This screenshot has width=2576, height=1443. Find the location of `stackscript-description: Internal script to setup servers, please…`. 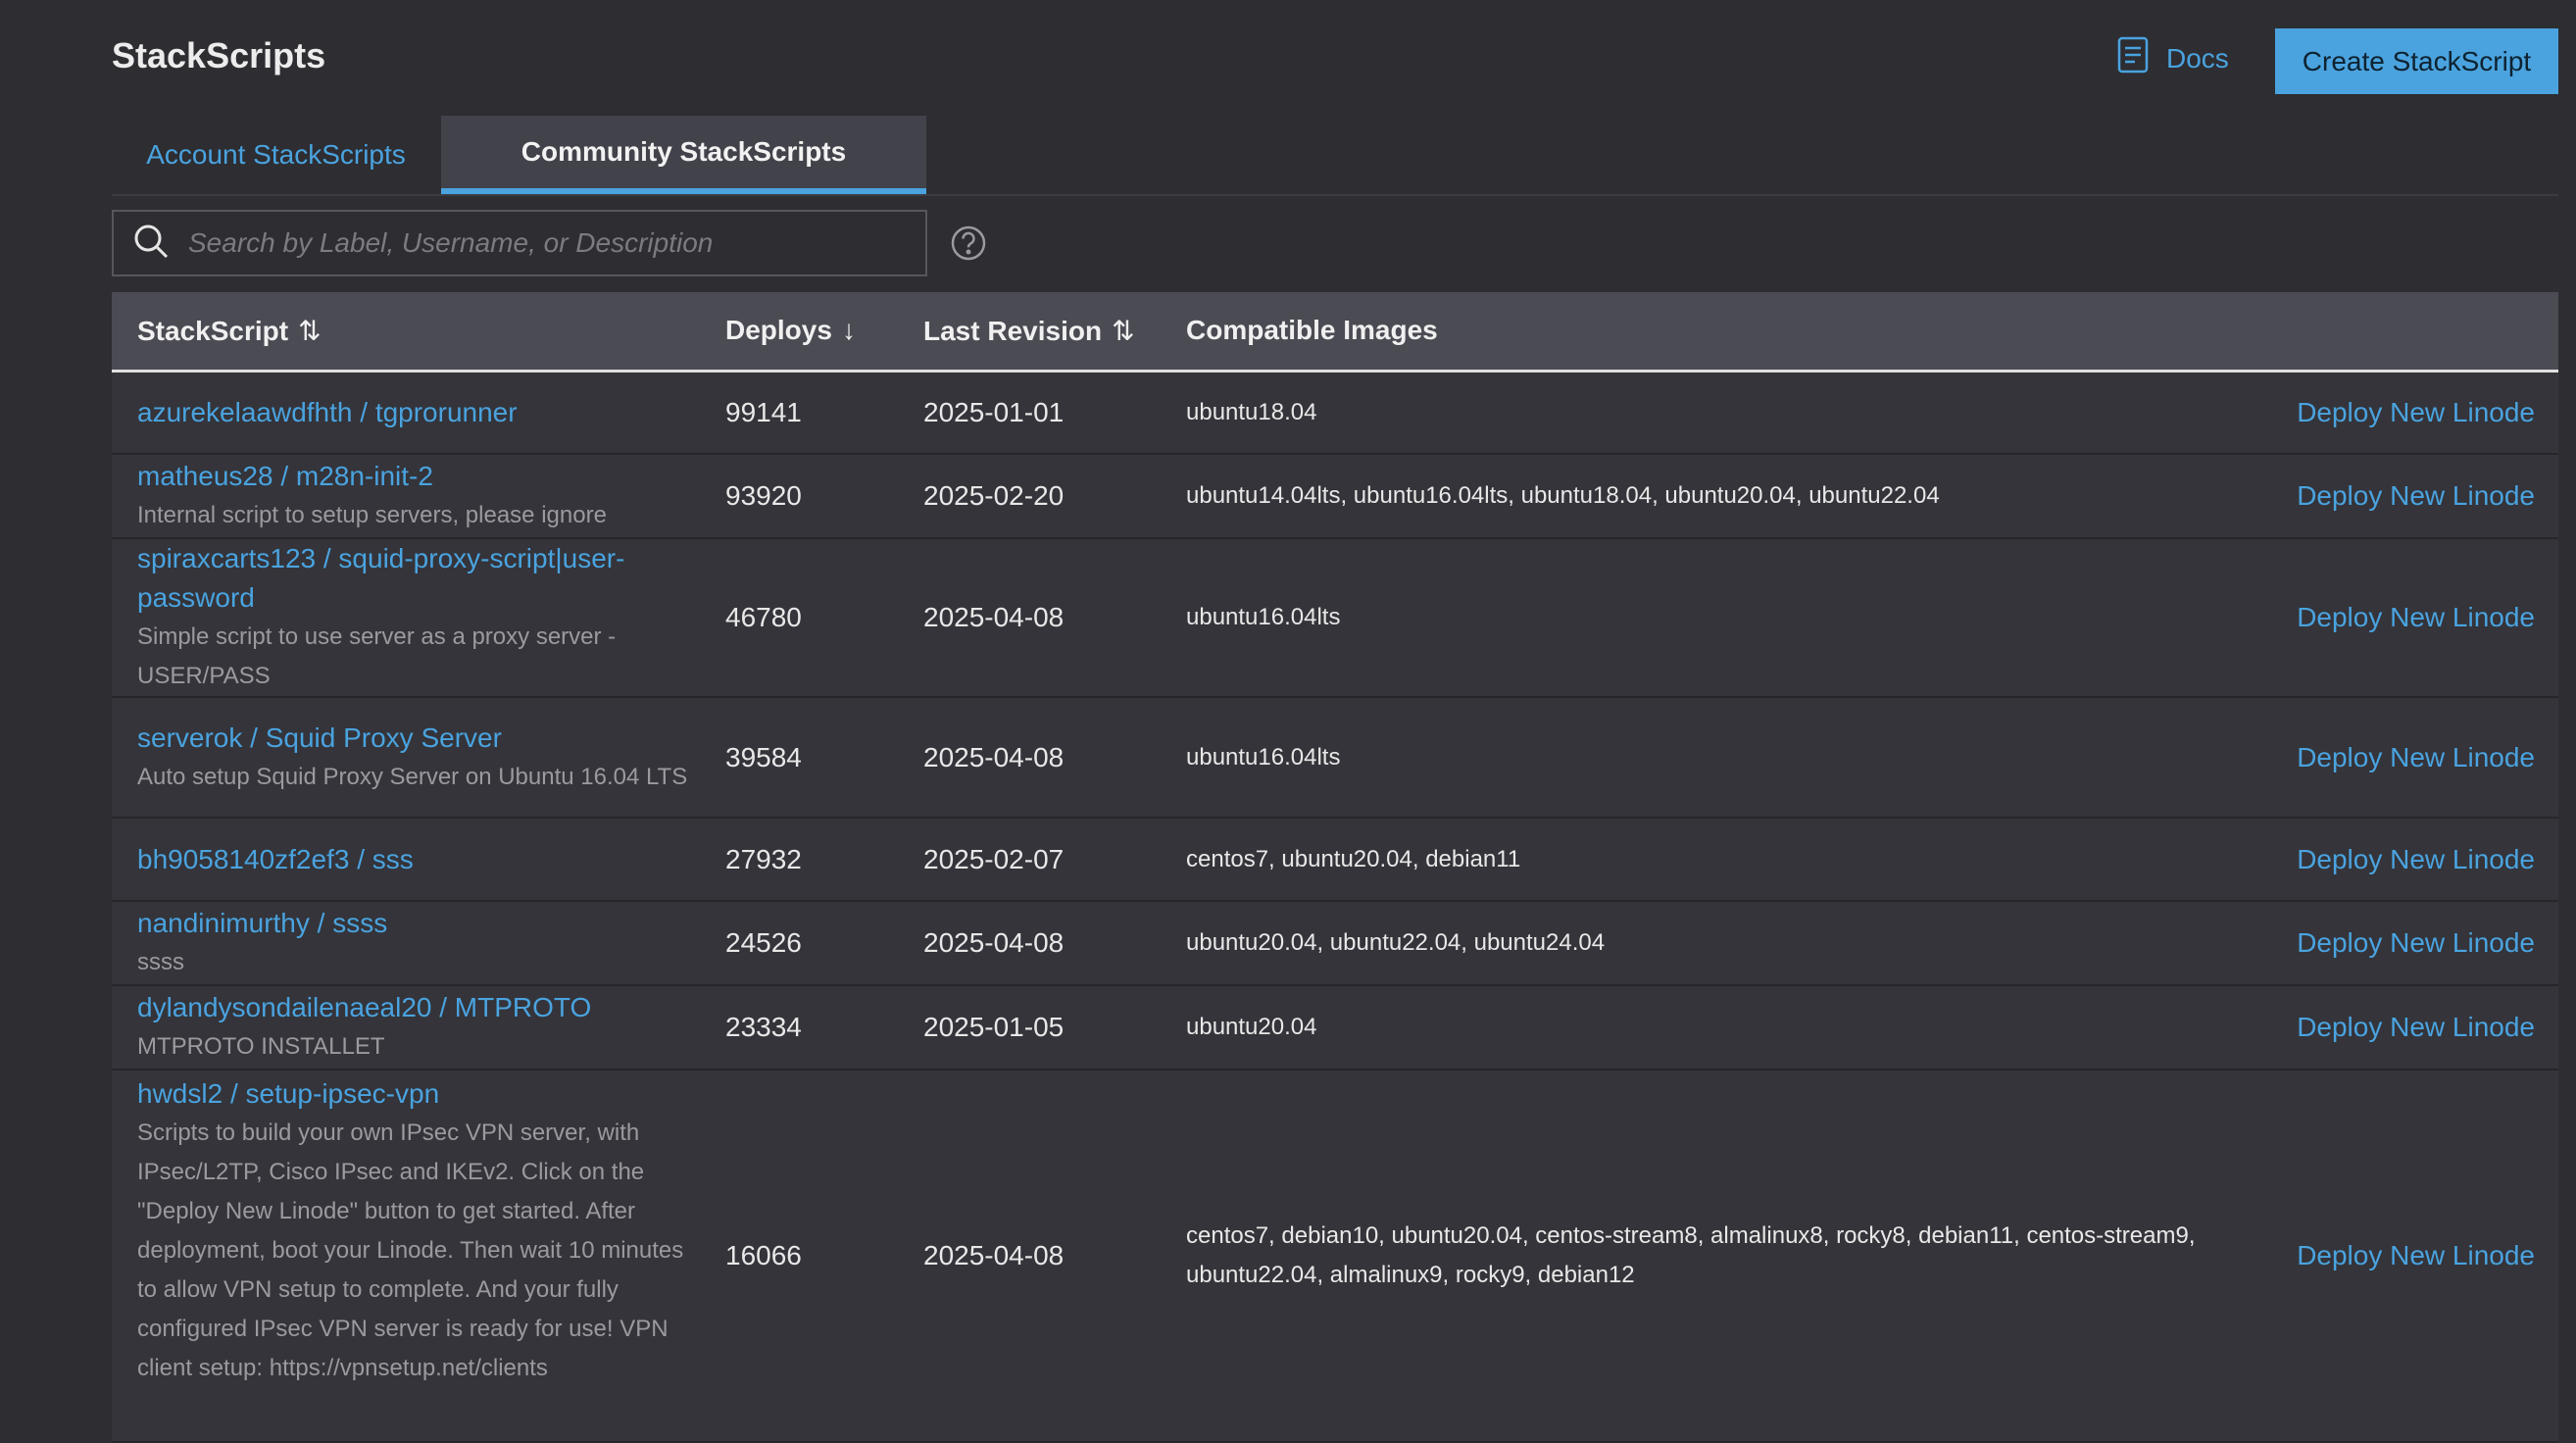

stackscript-description: Internal script to setup servers, please… is located at coordinates (372, 515).